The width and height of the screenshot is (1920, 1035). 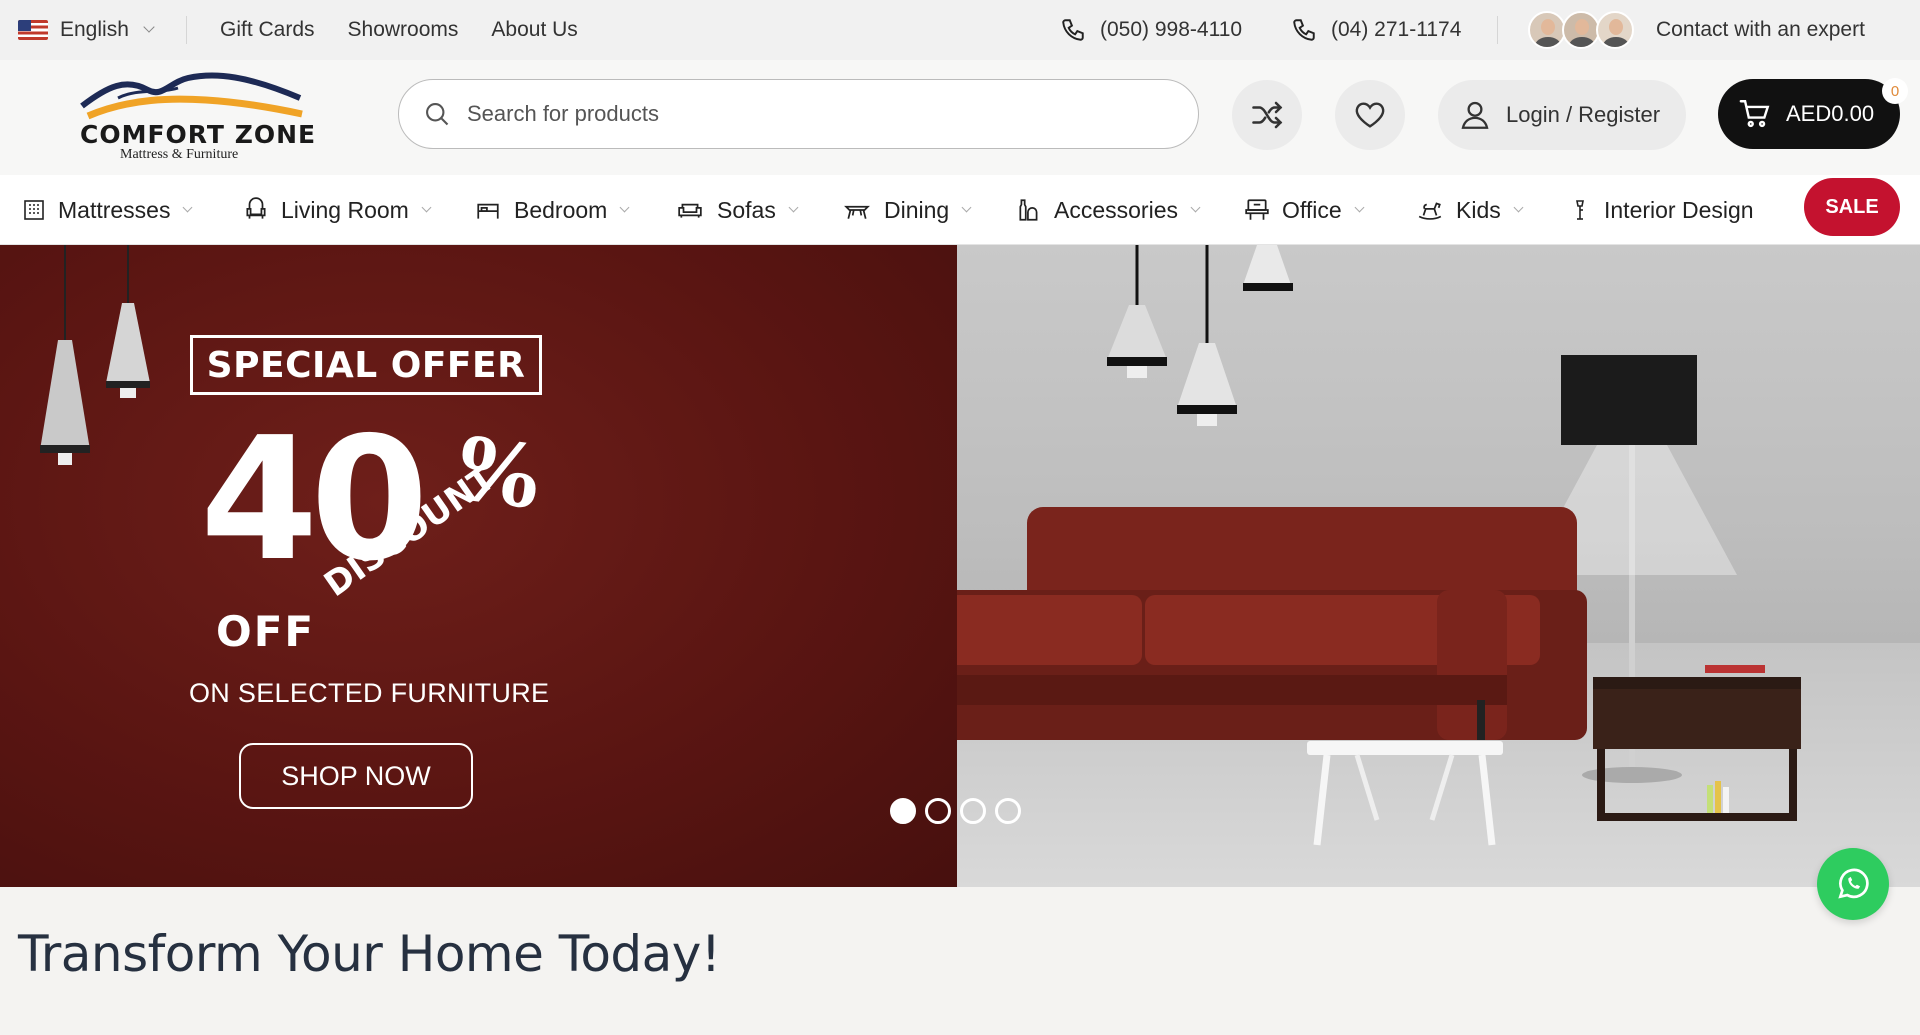 I want to click on shuffle-icon, so click(x=1267, y=115).